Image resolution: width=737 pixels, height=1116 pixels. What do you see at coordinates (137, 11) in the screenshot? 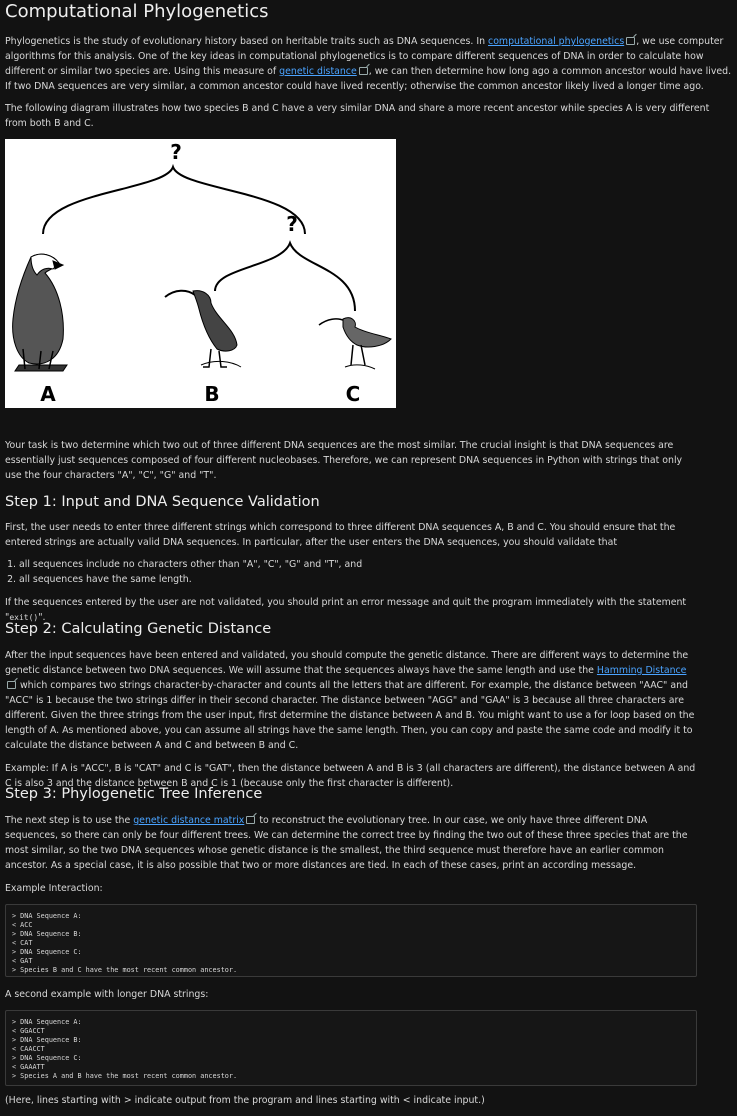
I see `page-title: Computational Phylogenetics` at bounding box center [137, 11].